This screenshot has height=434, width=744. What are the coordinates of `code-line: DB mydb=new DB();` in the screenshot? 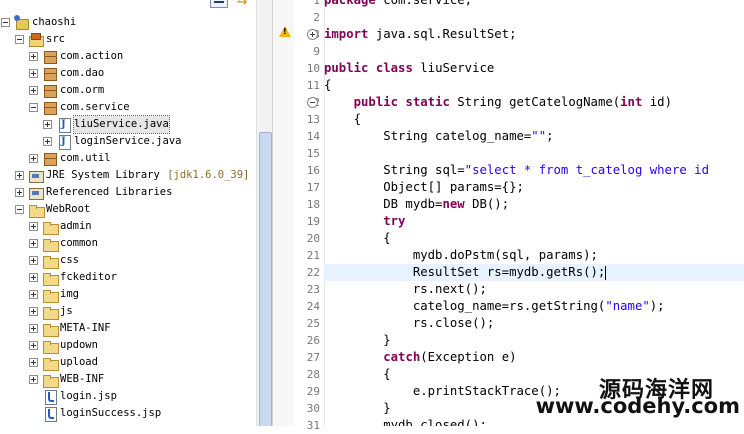 It's located at (534, 204).